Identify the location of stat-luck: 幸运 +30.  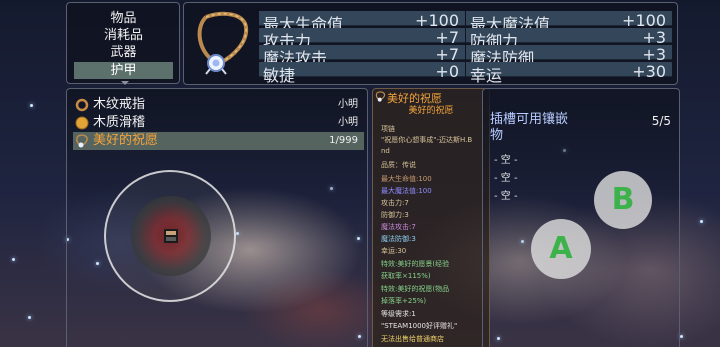
(569, 73).